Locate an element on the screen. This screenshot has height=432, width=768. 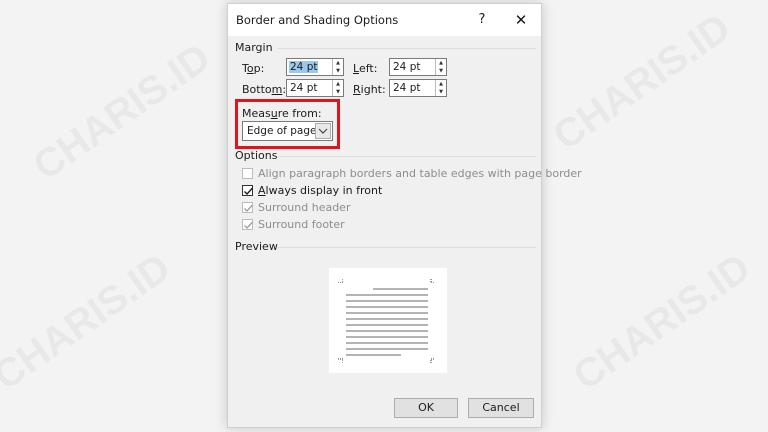
surround-header-checkbox is located at coordinates (248, 207).